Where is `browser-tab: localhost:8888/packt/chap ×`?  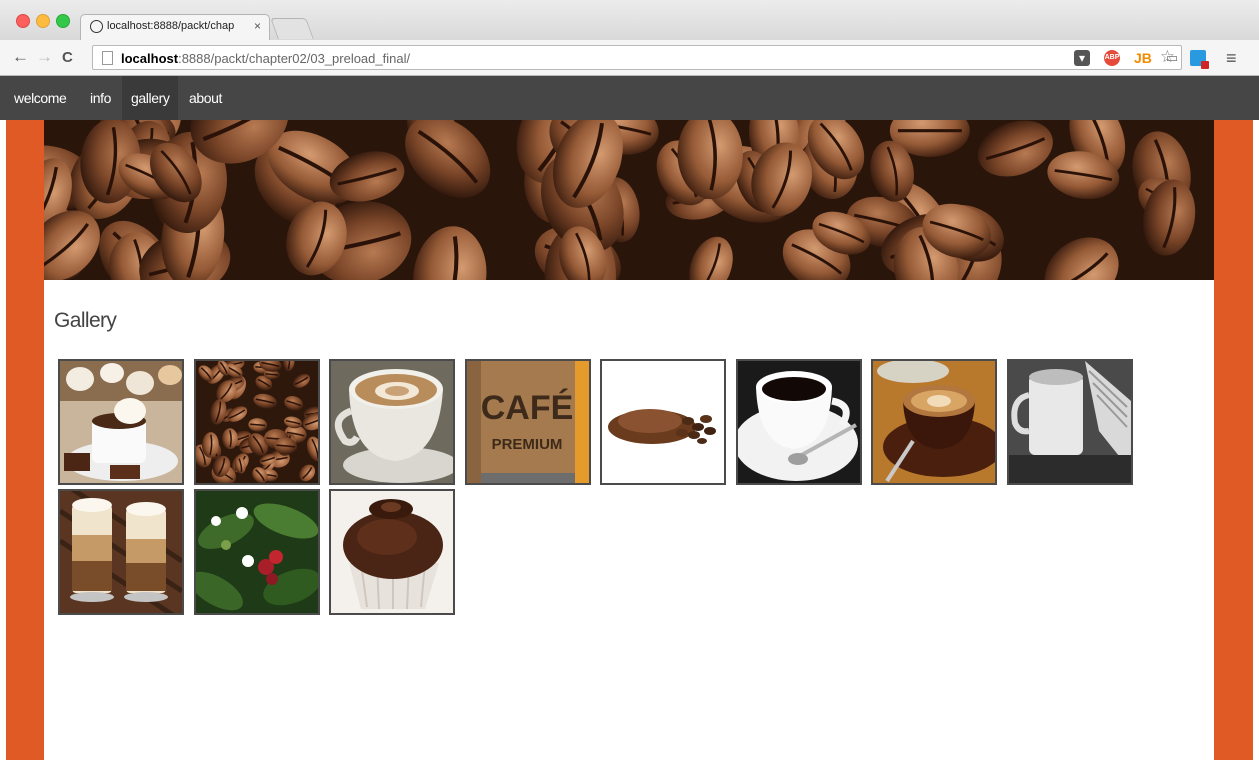 browser-tab: localhost:8888/packt/chap × is located at coordinates (175, 27).